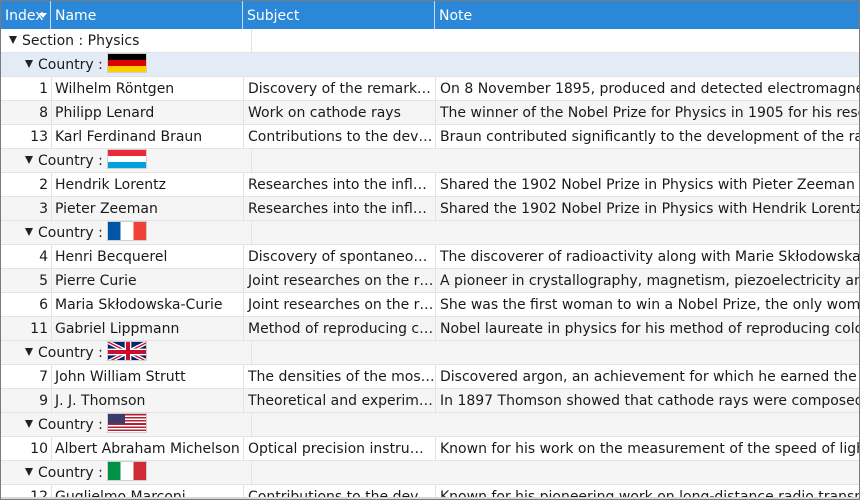 The image size is (860, 500). What do you see at coordinates (126, 63) in the screenshot?
I see `flag-germany-icon` at bounding box center [126, 63].